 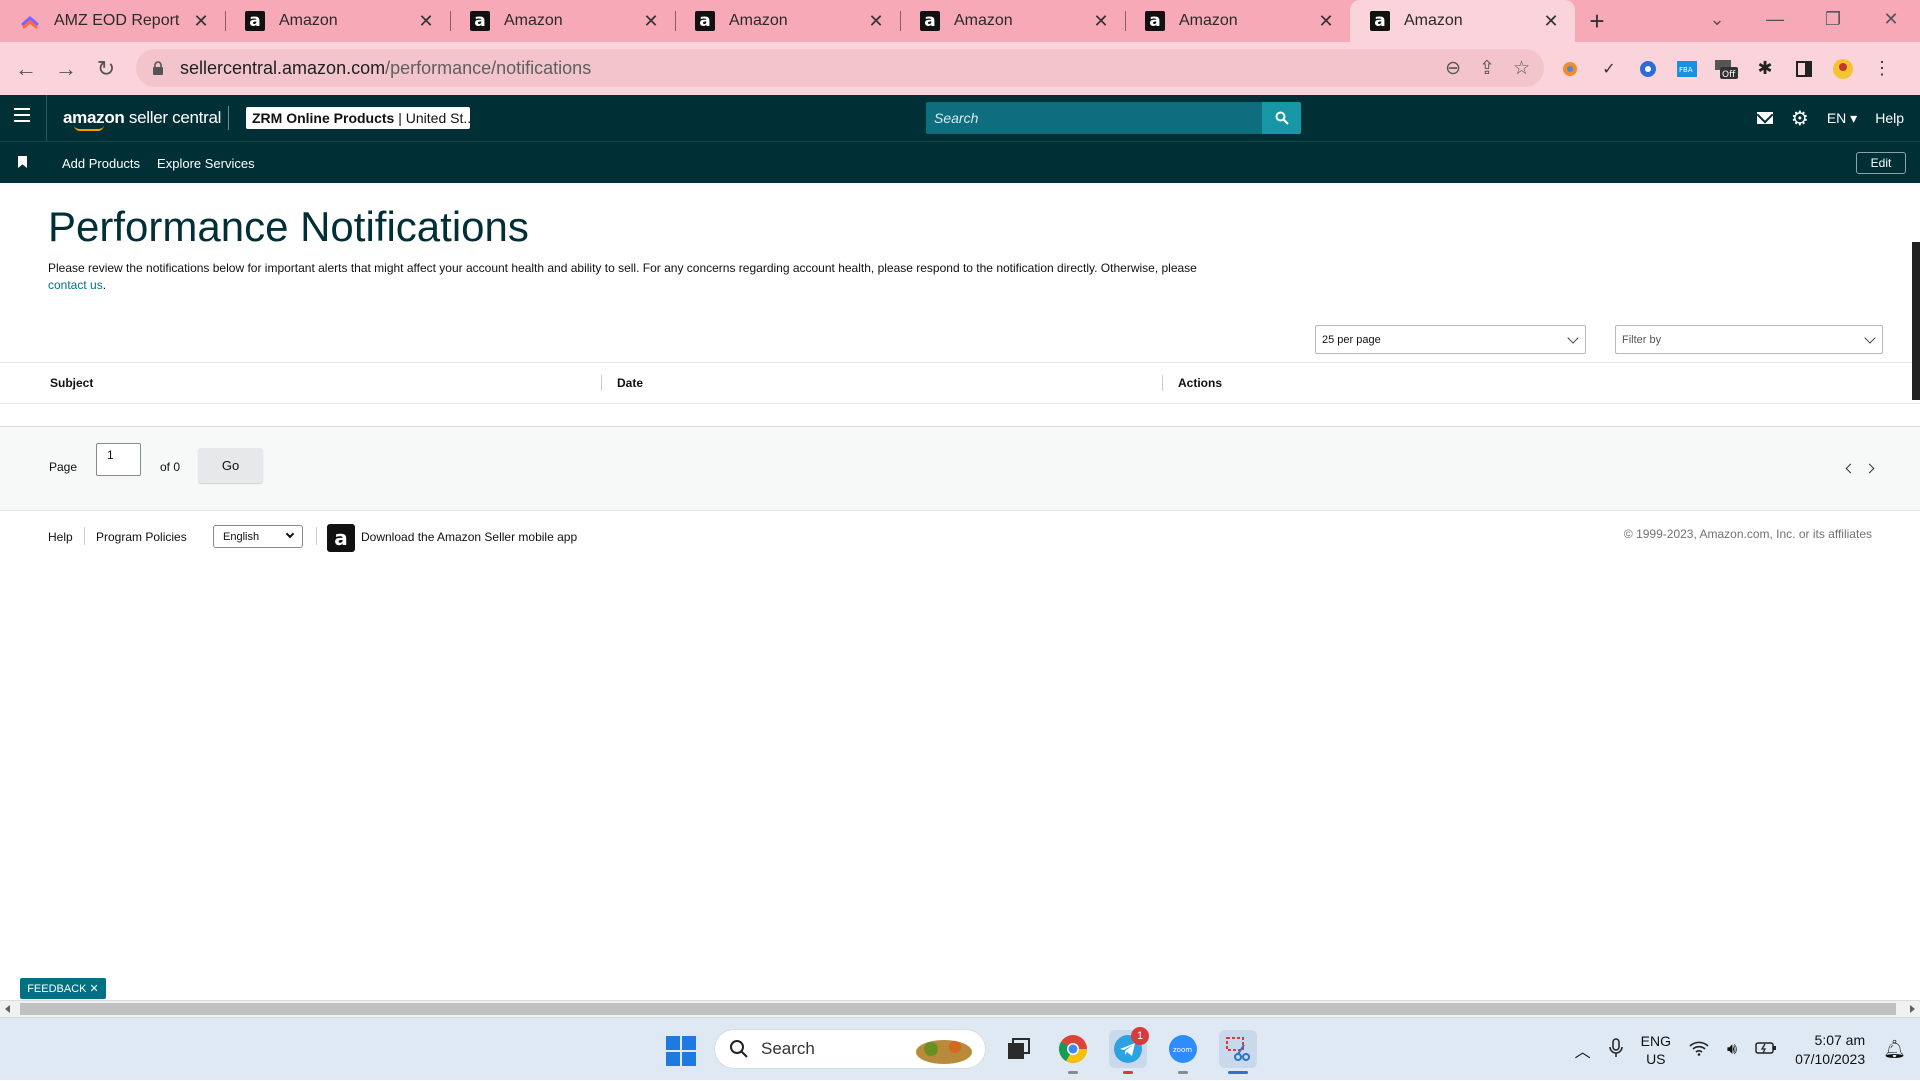 What do you see at coordinates (1140, 1036) in the screenshot?
I see `notification-badge: 1` at bounding box center [1140, 1036].